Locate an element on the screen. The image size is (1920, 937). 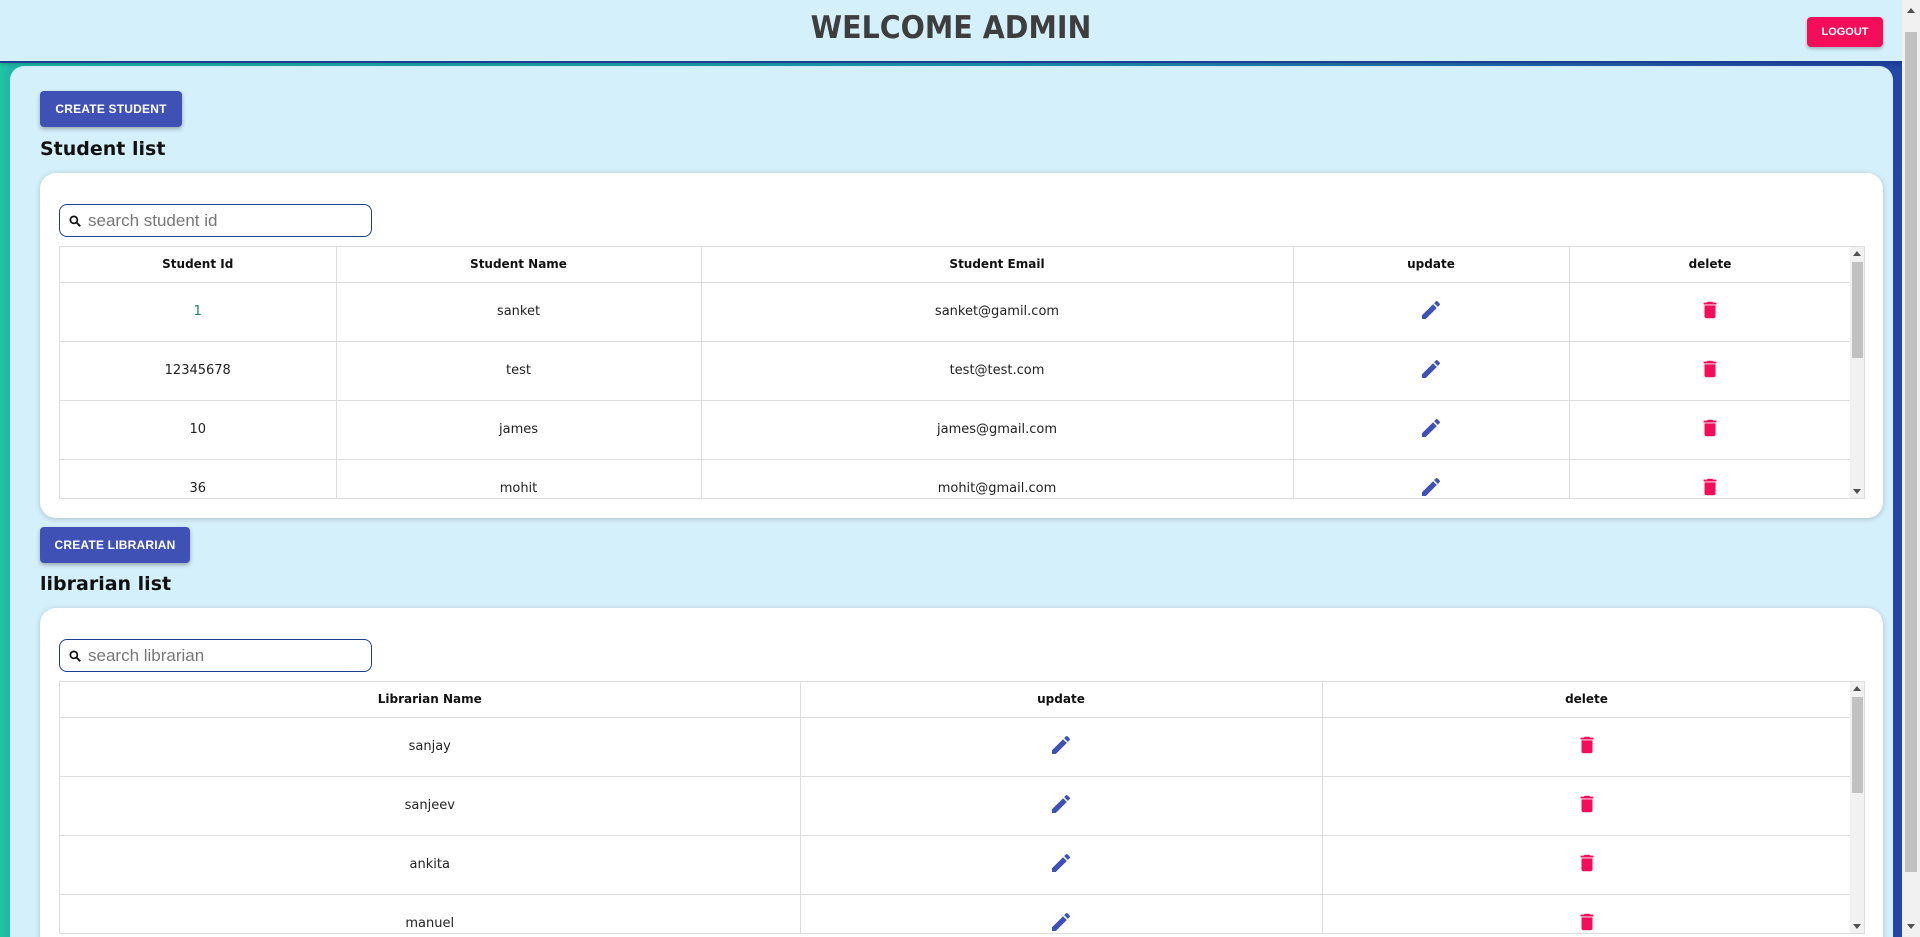
page-scrollbar is located at coordinates (1911, 468).